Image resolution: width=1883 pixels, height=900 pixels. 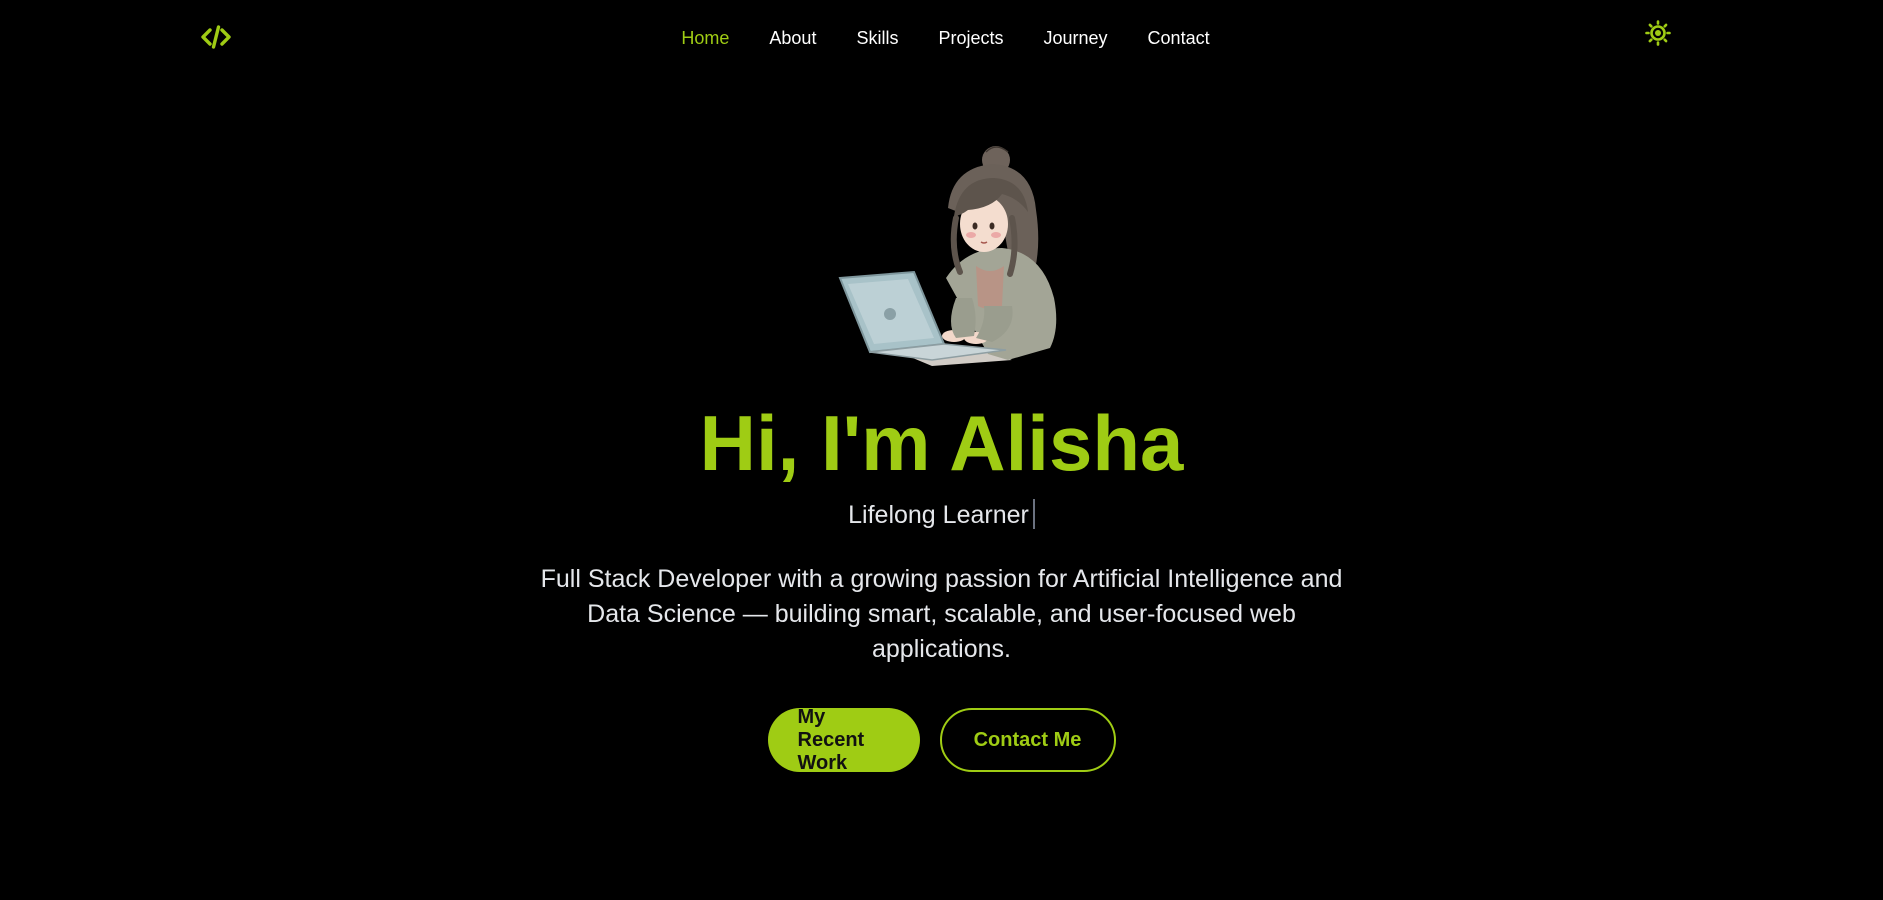 What do you see at coordinates (705, 38) in the screenshot?
I see `nav-home: Home` at bounding box center [705, 38].